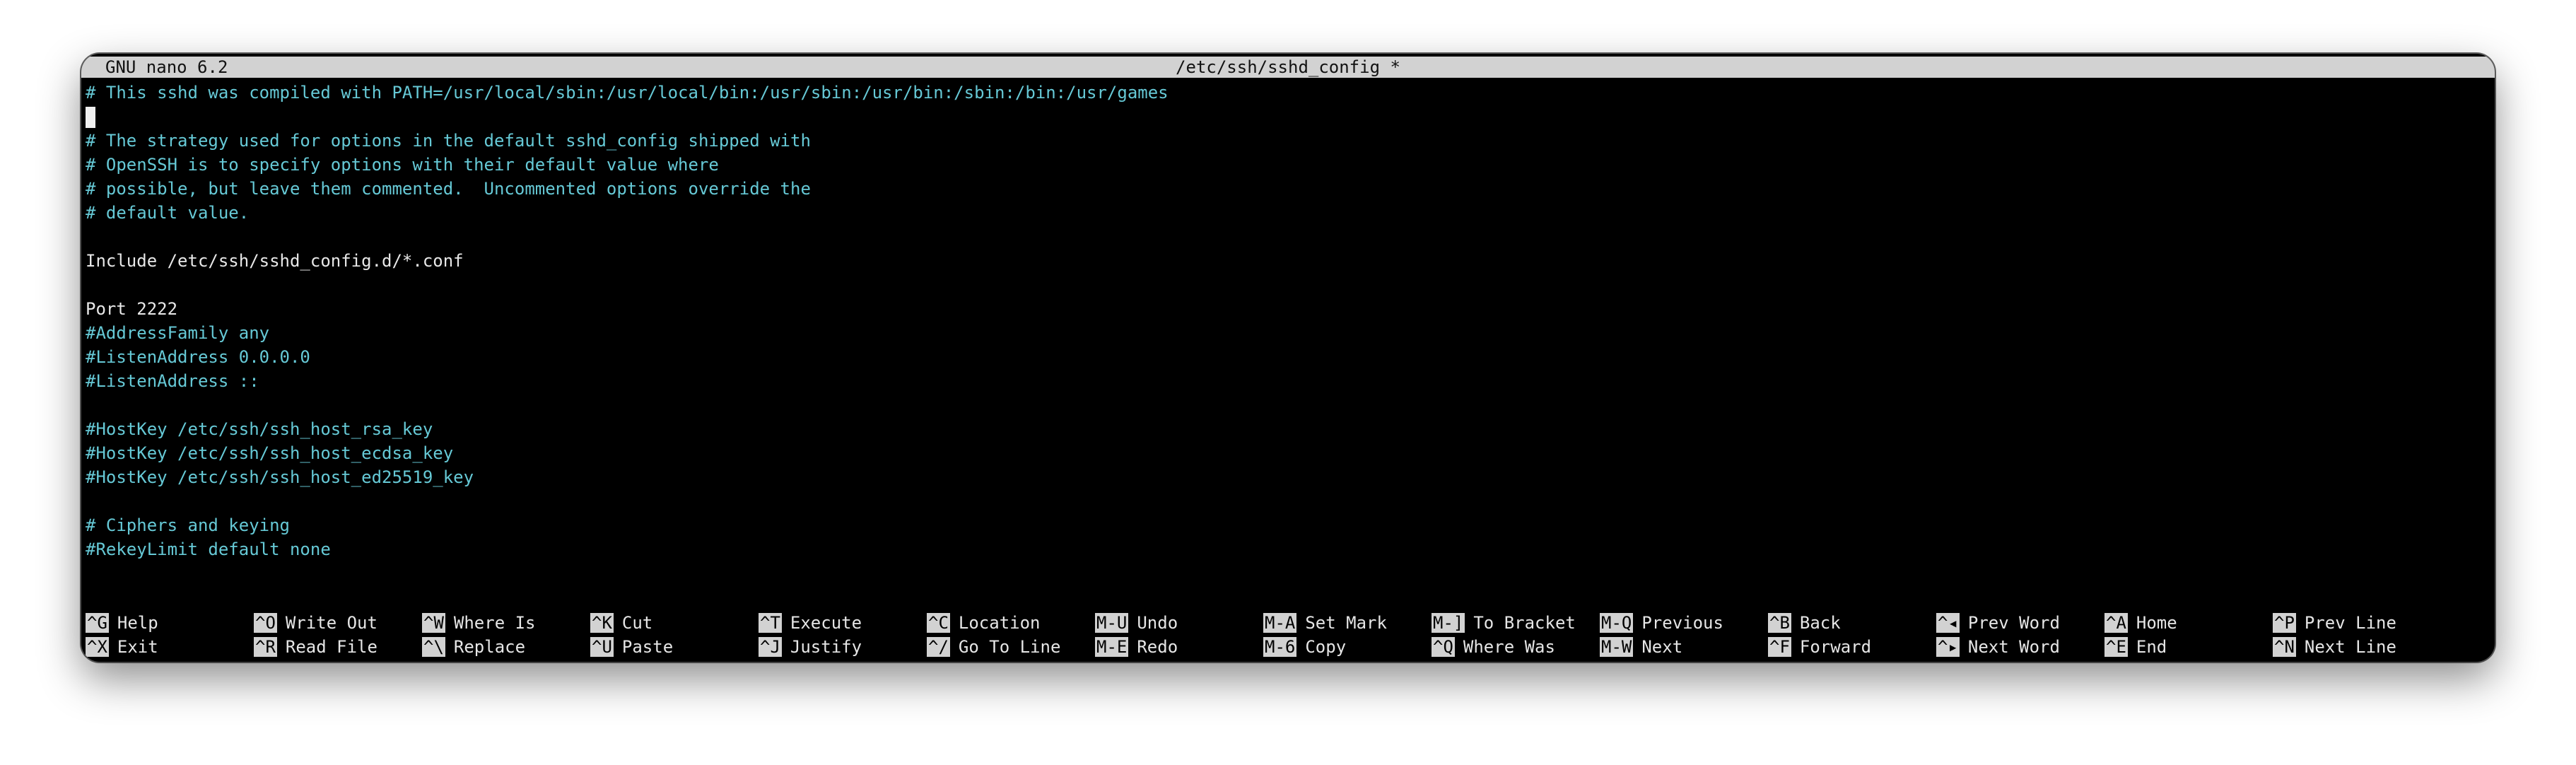 The width and height of the screenshot is (2576, 765). Describe the element at coordinates (1682, 623) in the screenshot. I see `shortcut-label: Previous` at that location.